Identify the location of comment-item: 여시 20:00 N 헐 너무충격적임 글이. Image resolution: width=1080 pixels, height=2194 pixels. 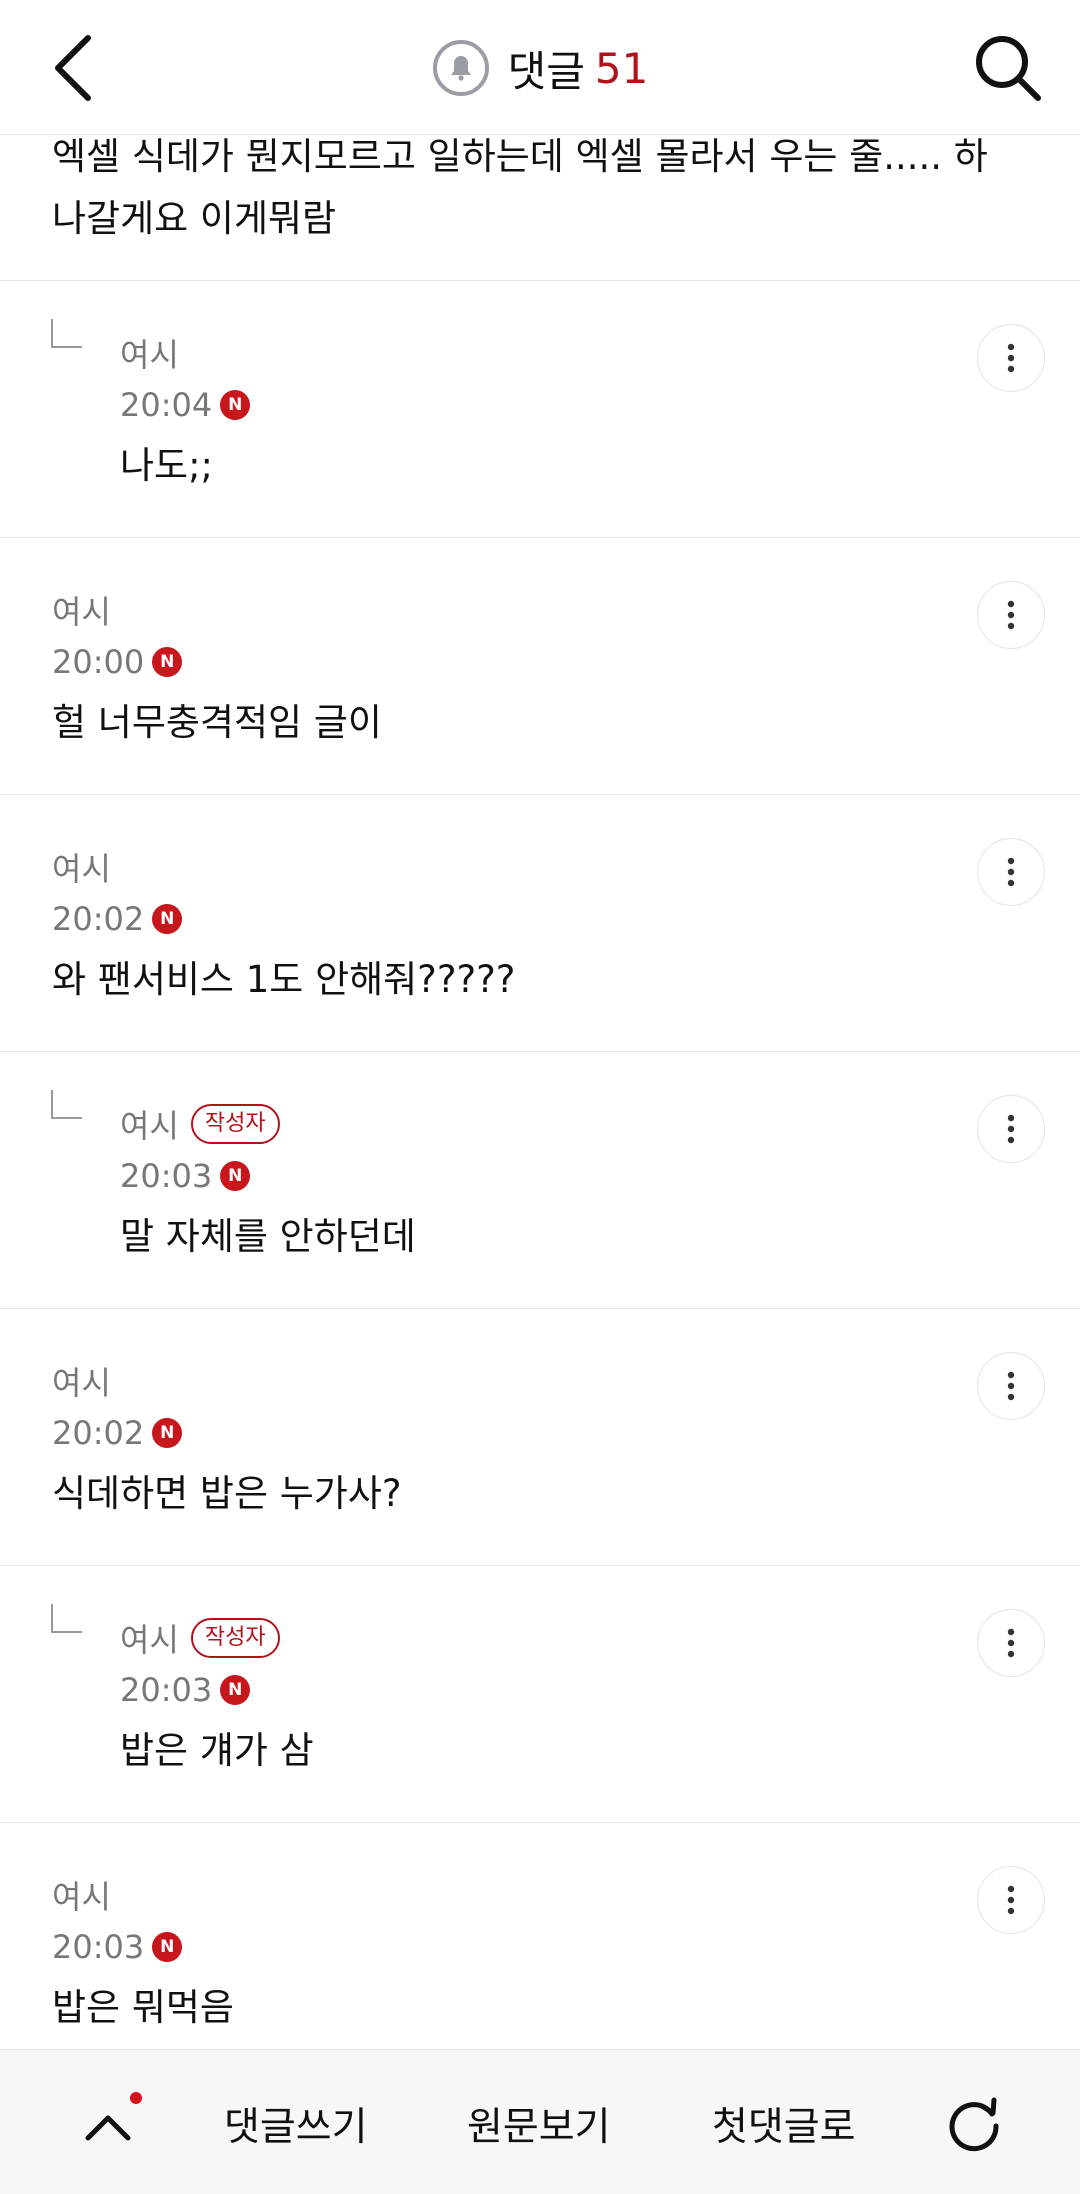
(540, 666).